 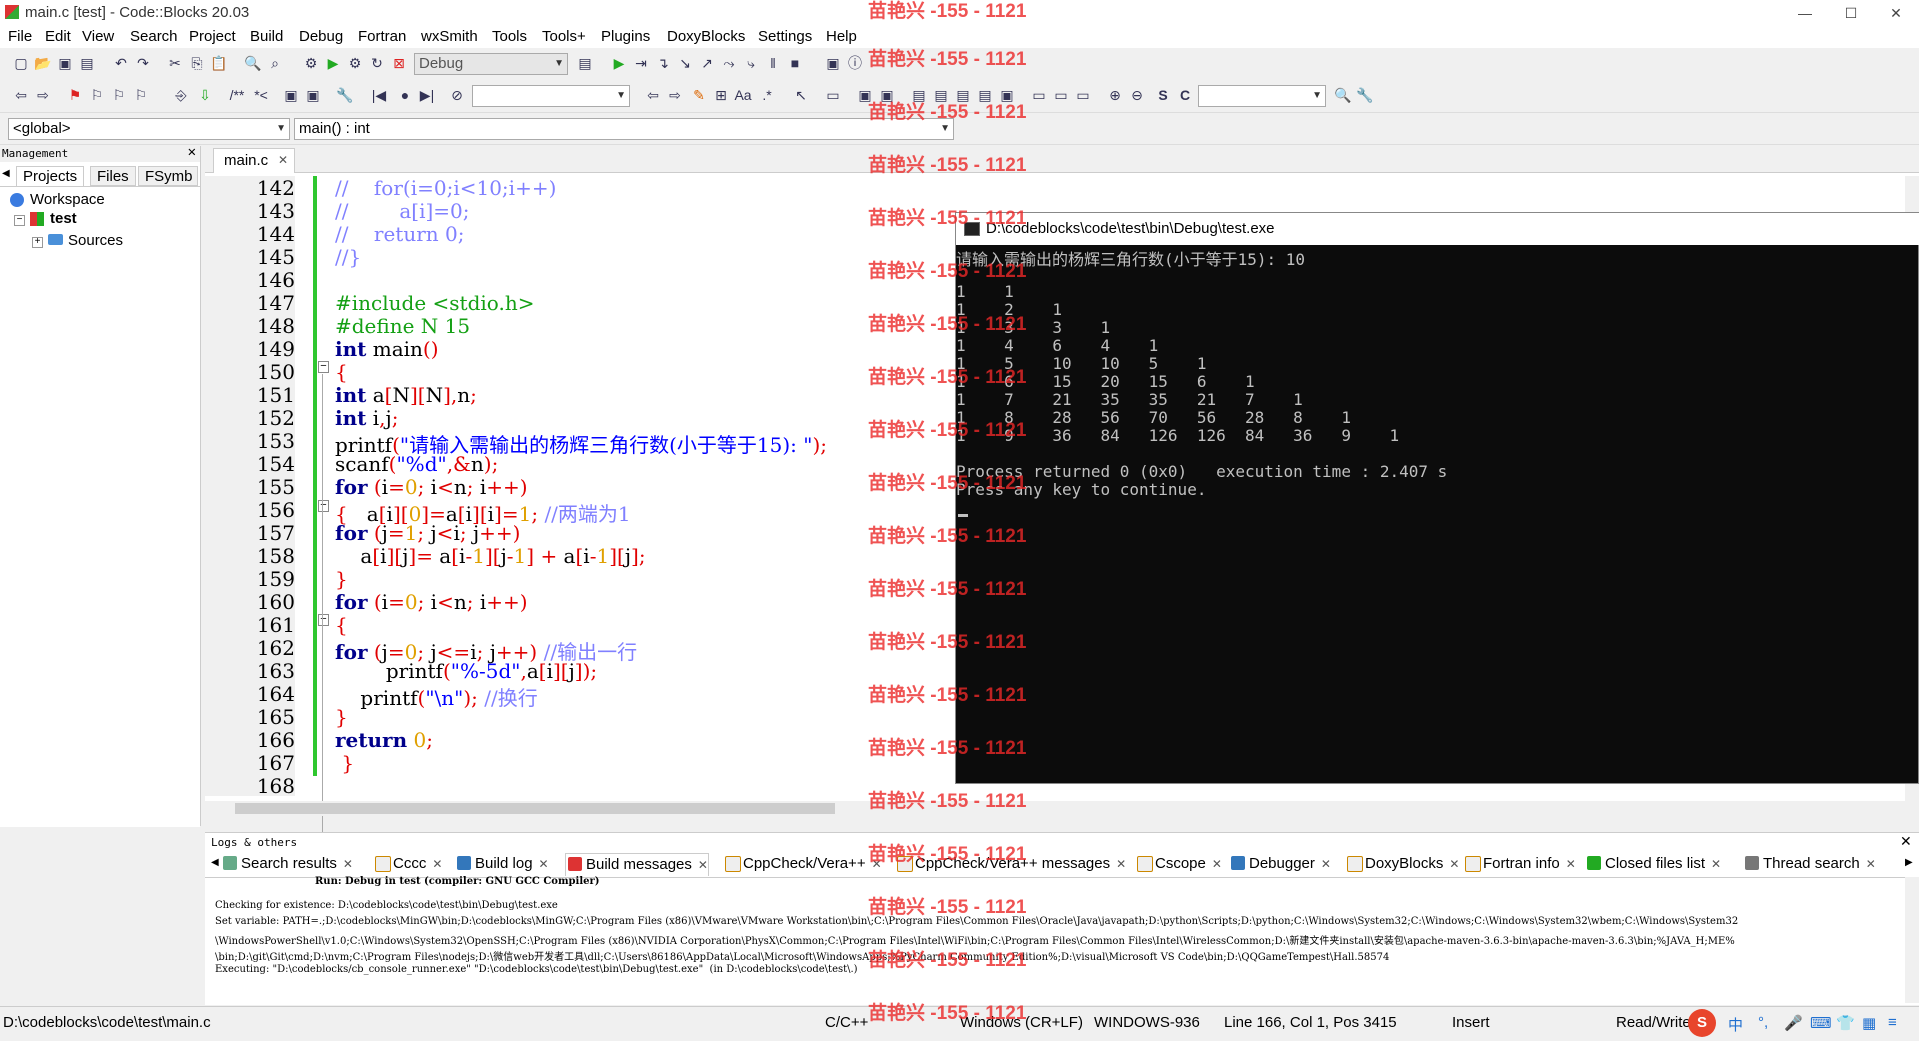 I want to click on menu-build: Build, so click(x=266, y=36).